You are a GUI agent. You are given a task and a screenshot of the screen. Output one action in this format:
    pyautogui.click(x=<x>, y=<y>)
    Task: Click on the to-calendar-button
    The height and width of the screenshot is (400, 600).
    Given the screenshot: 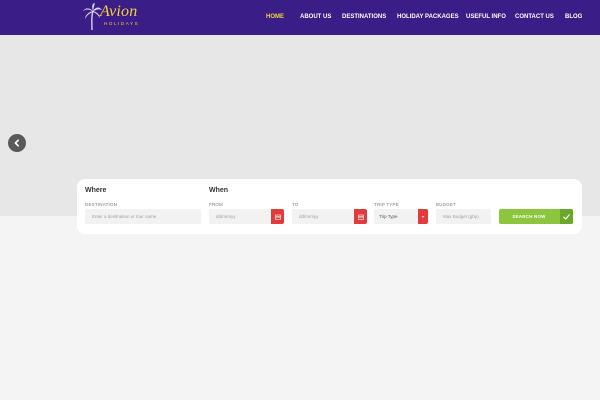 What is the action you would take?
    pyautogui.click(x=360, y=216)
    